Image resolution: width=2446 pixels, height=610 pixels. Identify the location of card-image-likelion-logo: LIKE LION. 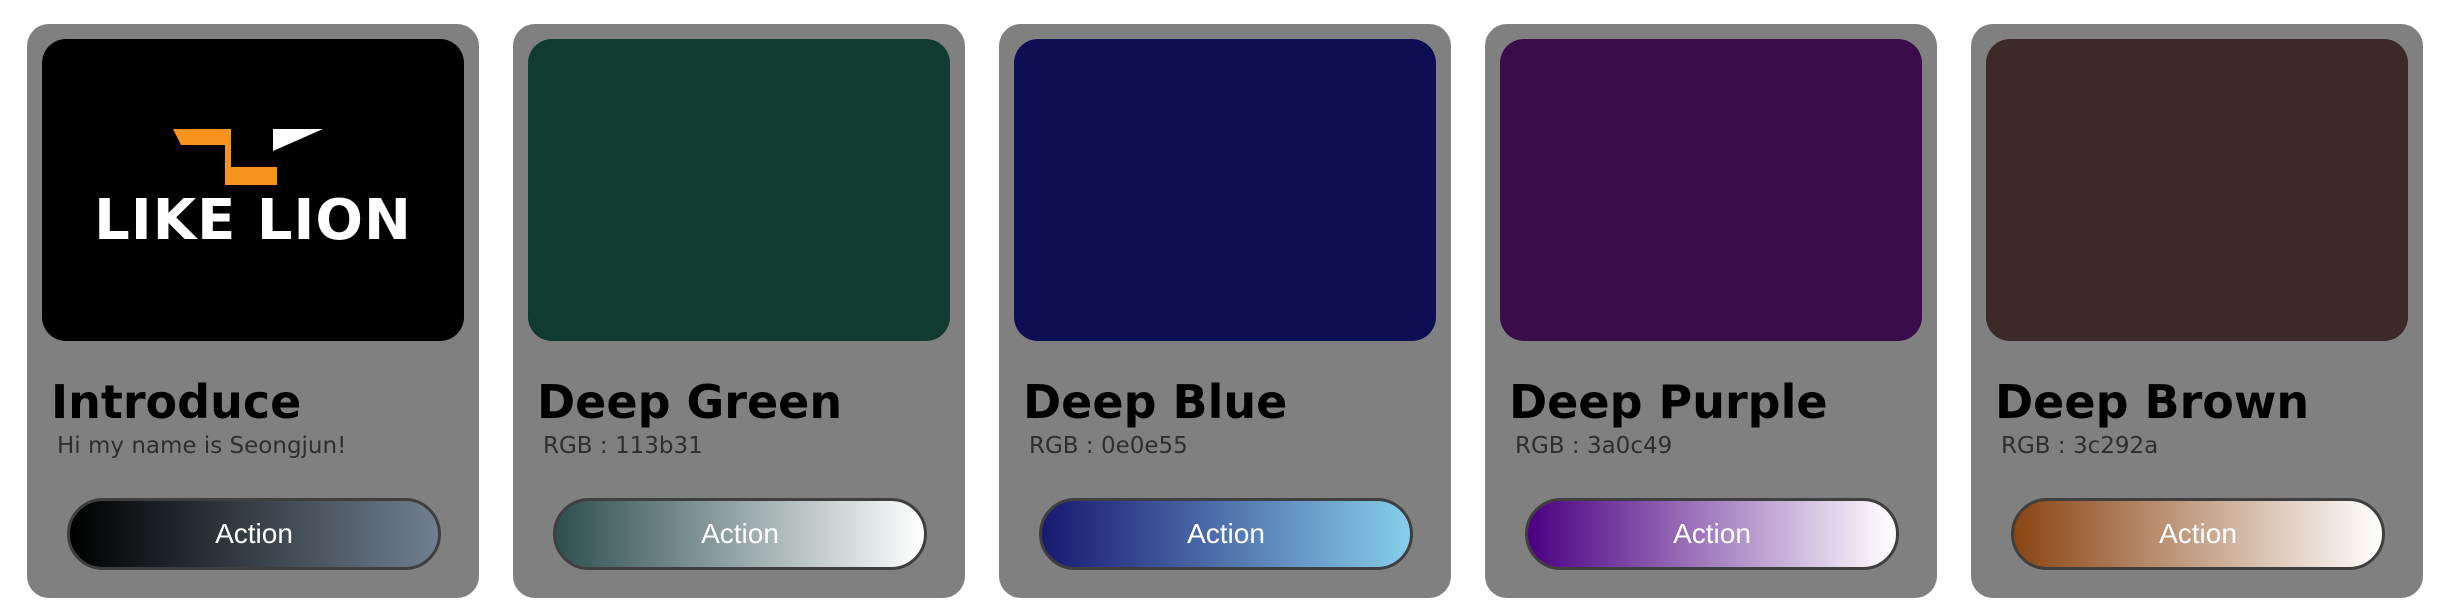
(253, 190).